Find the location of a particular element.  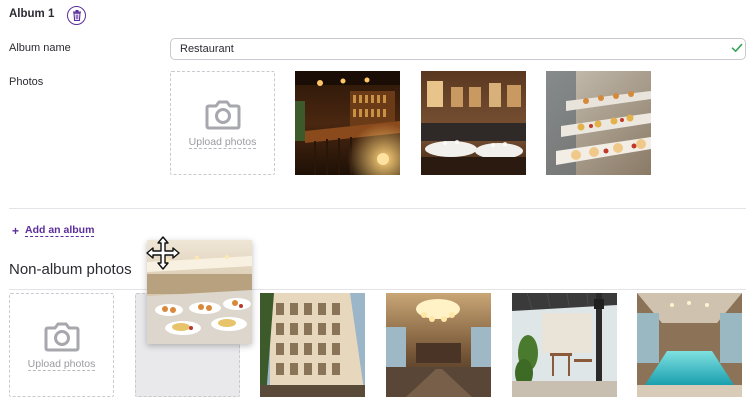

hotel-building-photo is located at coordinates (312, 345).